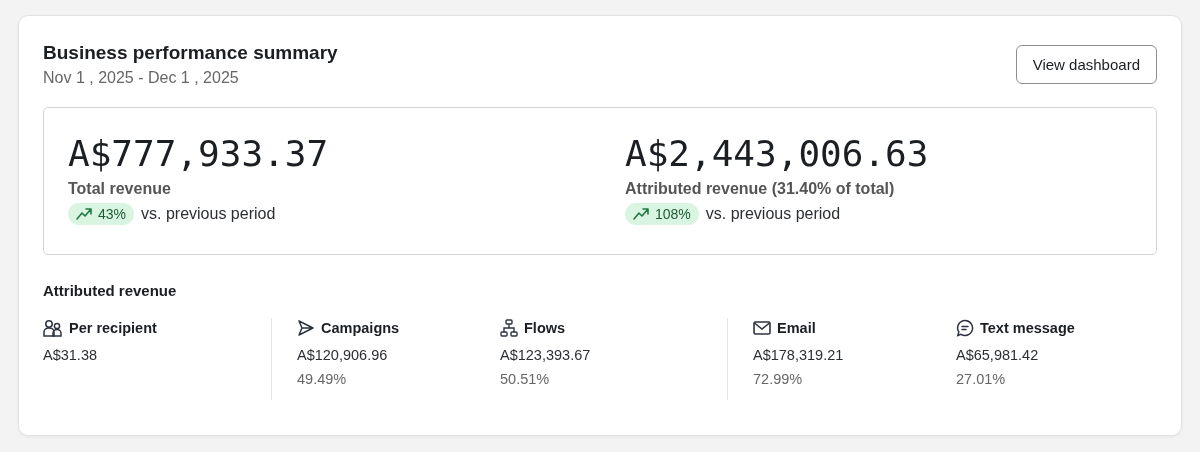 The width and height of the screenshot is (1200, 452). I want to click on people-icon, so click(53, 328).